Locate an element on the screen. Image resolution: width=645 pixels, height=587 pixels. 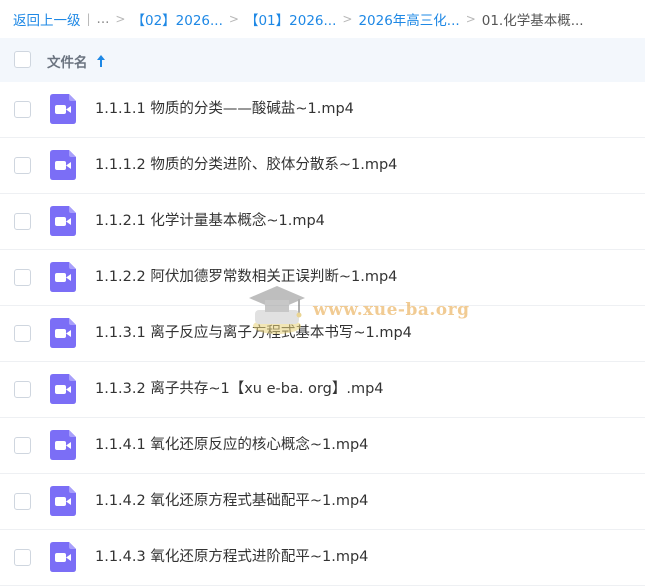
file-name: 1.1.1.1 物质的分类——酸碱盐~1.mp4 is located at coordinates (224, 109).